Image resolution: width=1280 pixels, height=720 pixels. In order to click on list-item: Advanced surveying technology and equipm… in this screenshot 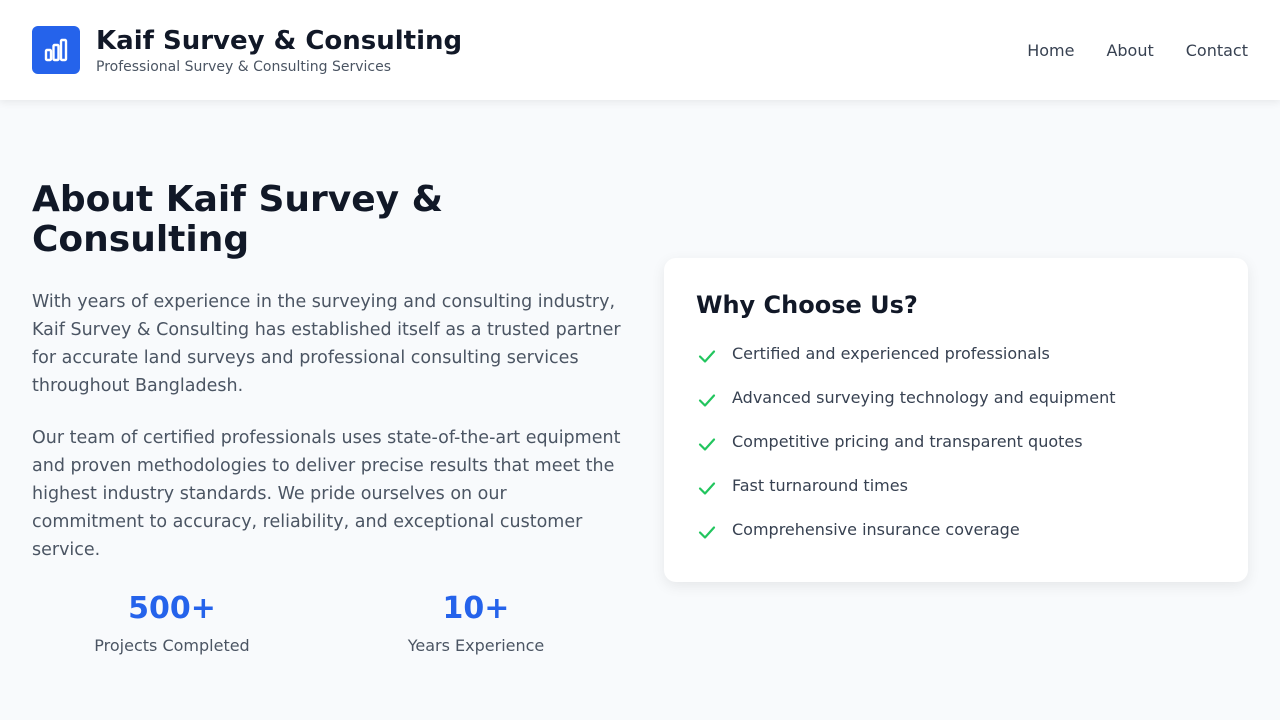, I will do `click(956, 408)`.